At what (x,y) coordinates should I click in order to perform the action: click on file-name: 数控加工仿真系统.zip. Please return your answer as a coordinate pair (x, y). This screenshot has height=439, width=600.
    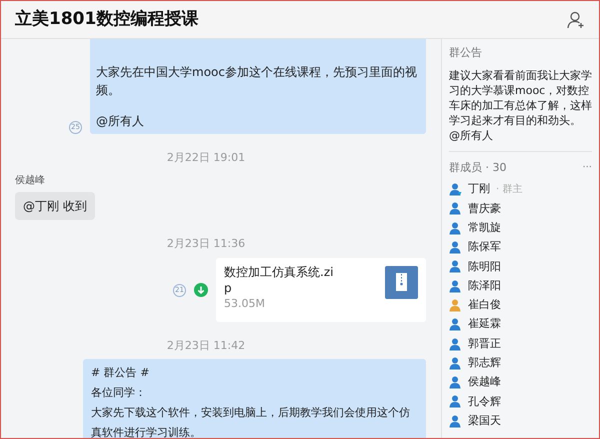
    Looking at the image, I should click on (279, 280).